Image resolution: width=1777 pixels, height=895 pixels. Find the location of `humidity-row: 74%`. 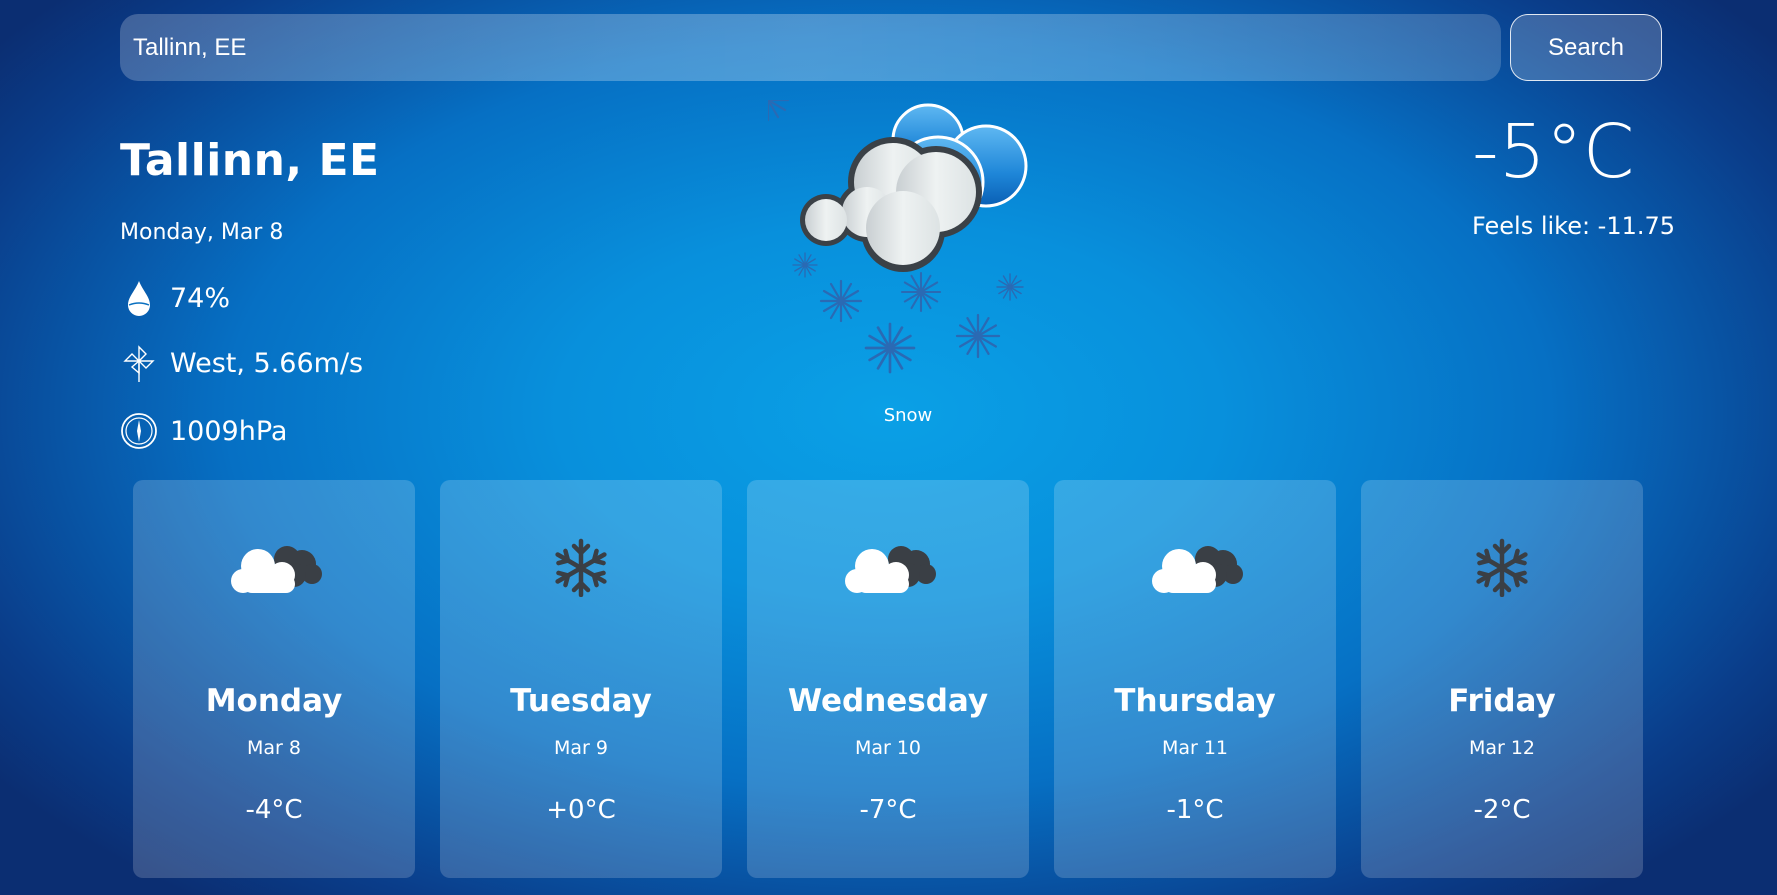

humidity-row: 74% is located at coordinates (175, 298).